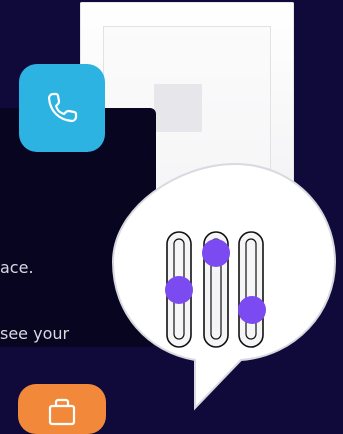  I want to click on wall-plate-button, so click(178, 108).